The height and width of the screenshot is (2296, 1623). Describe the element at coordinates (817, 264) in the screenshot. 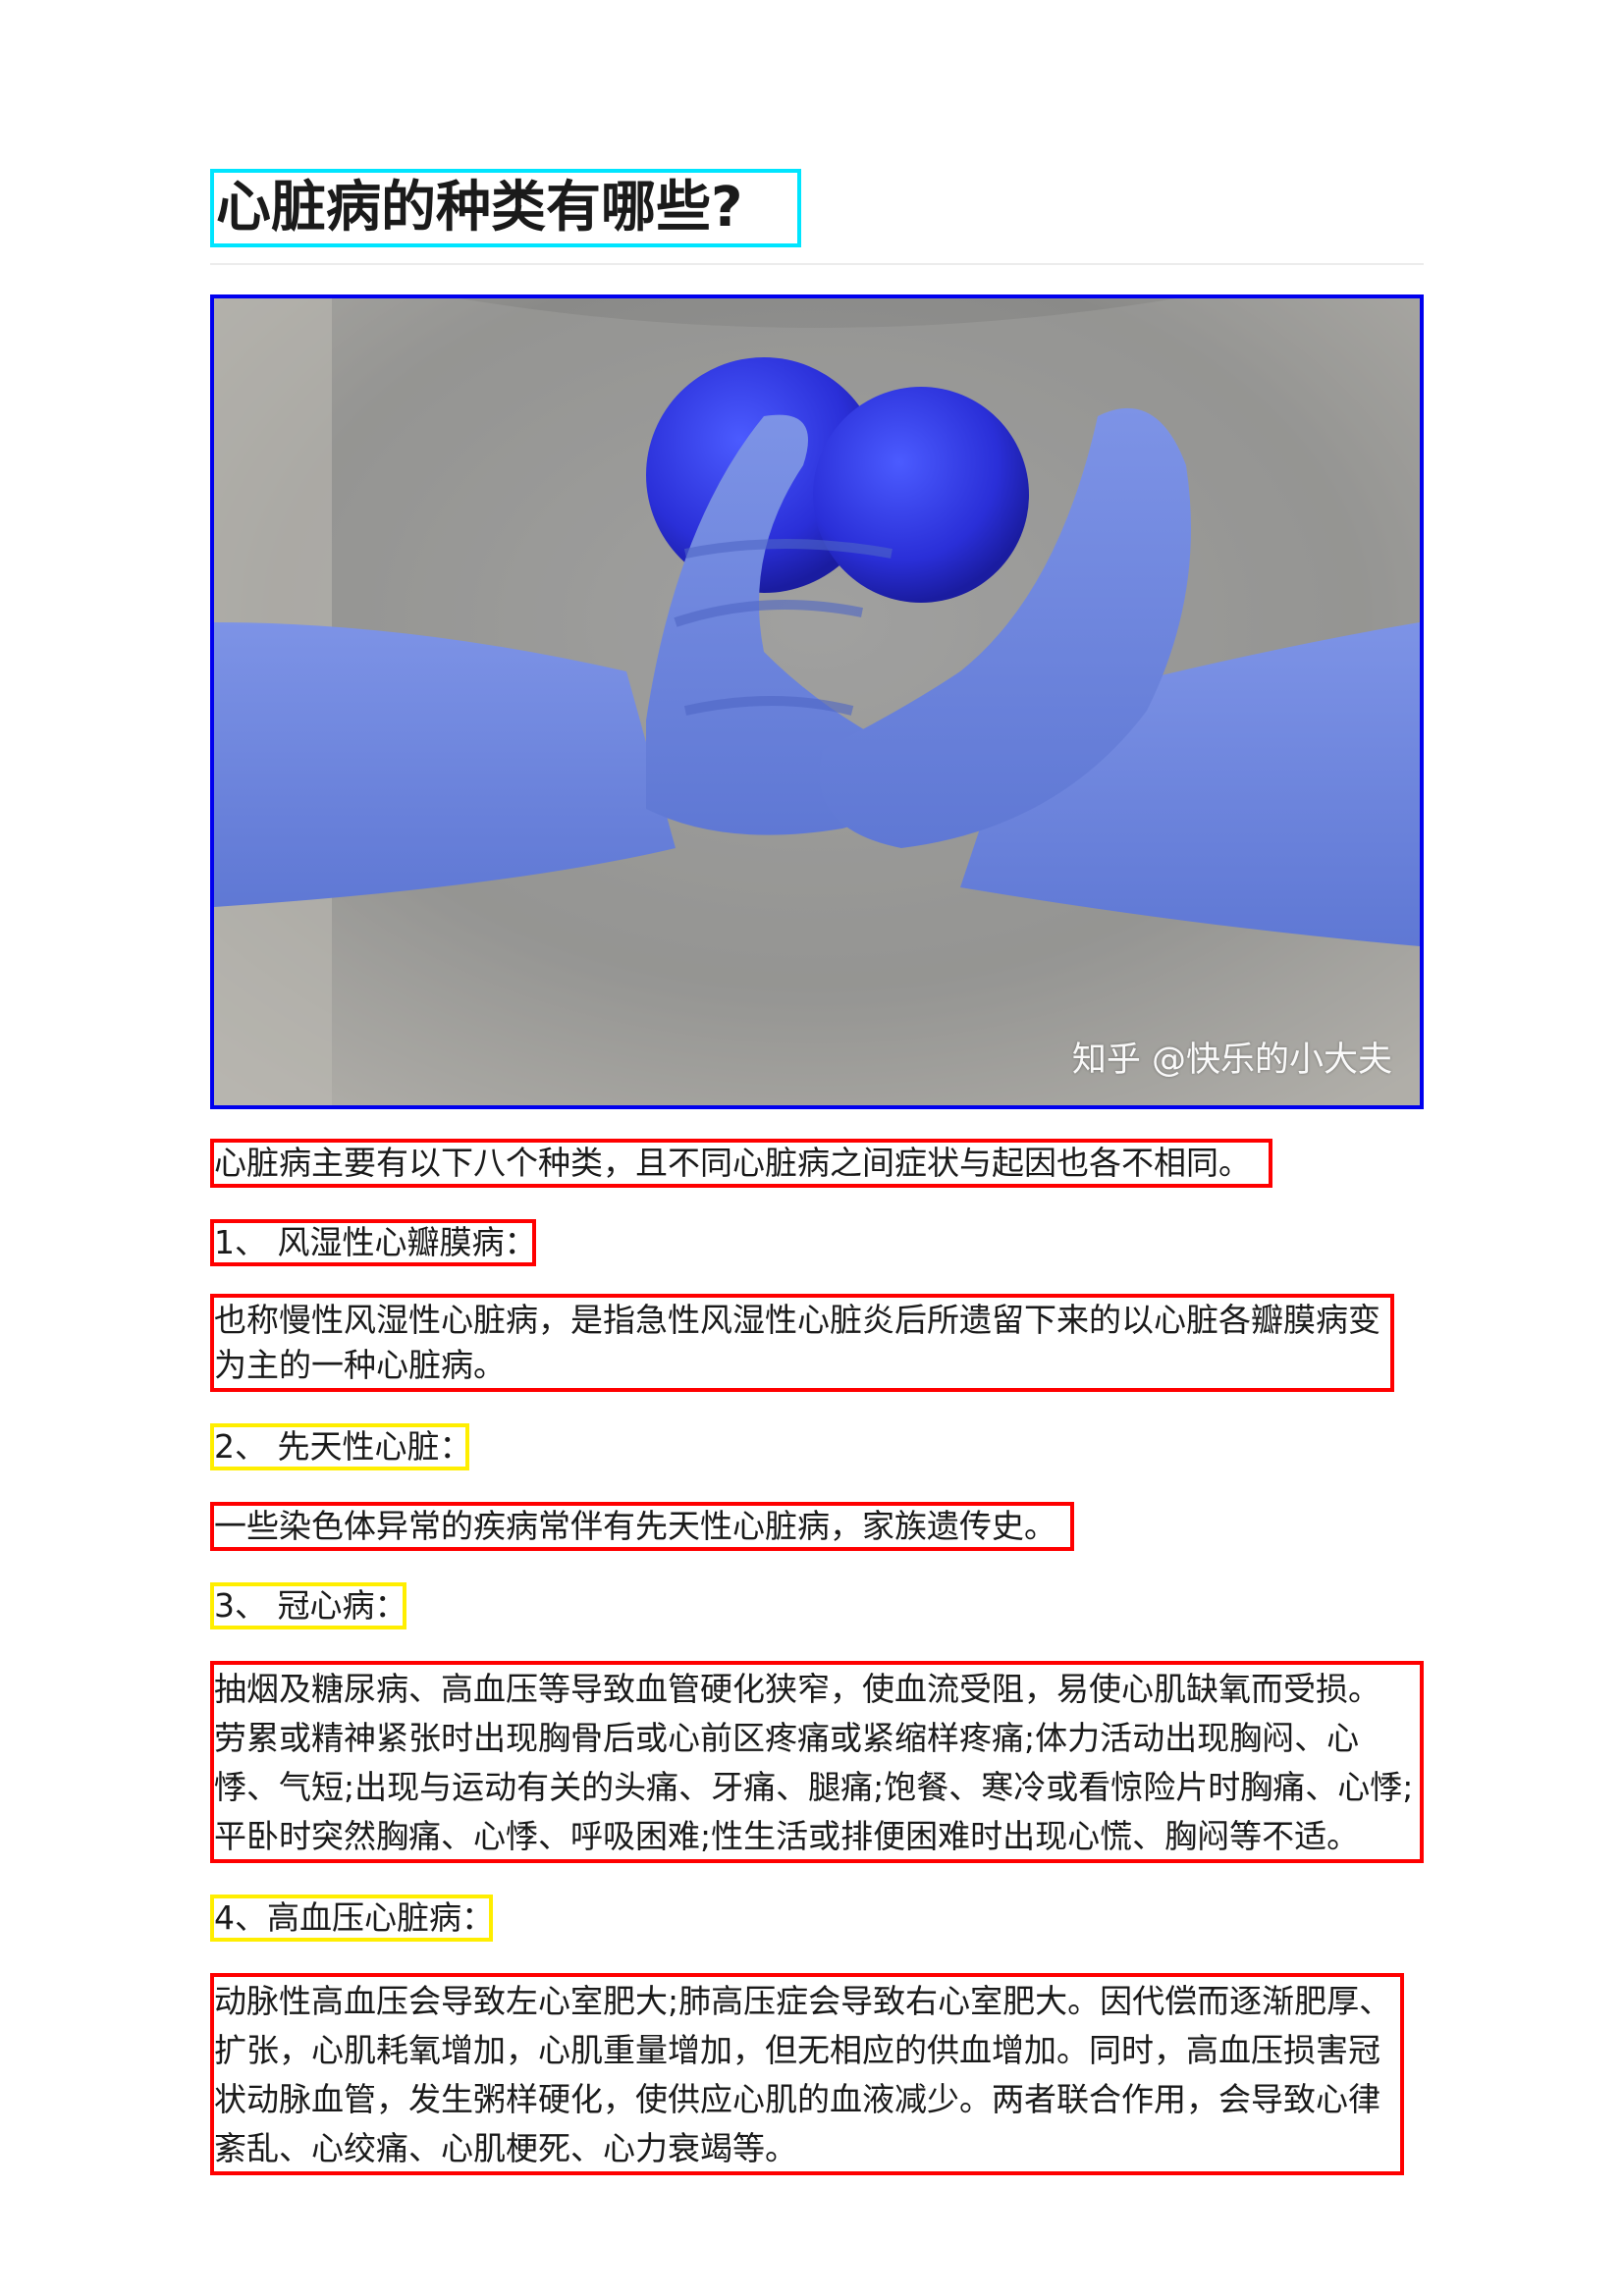

I see `title-divider` at that location.